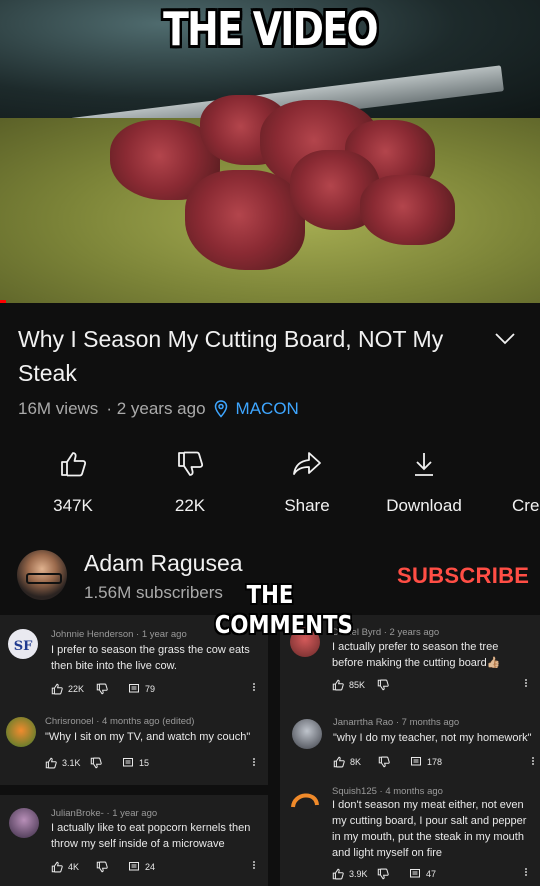 The image size is (540, 886). What do you see at coordinates (42, 575) in the screenshot?
I see `channel-avatar` at bounding box center [42, 575].